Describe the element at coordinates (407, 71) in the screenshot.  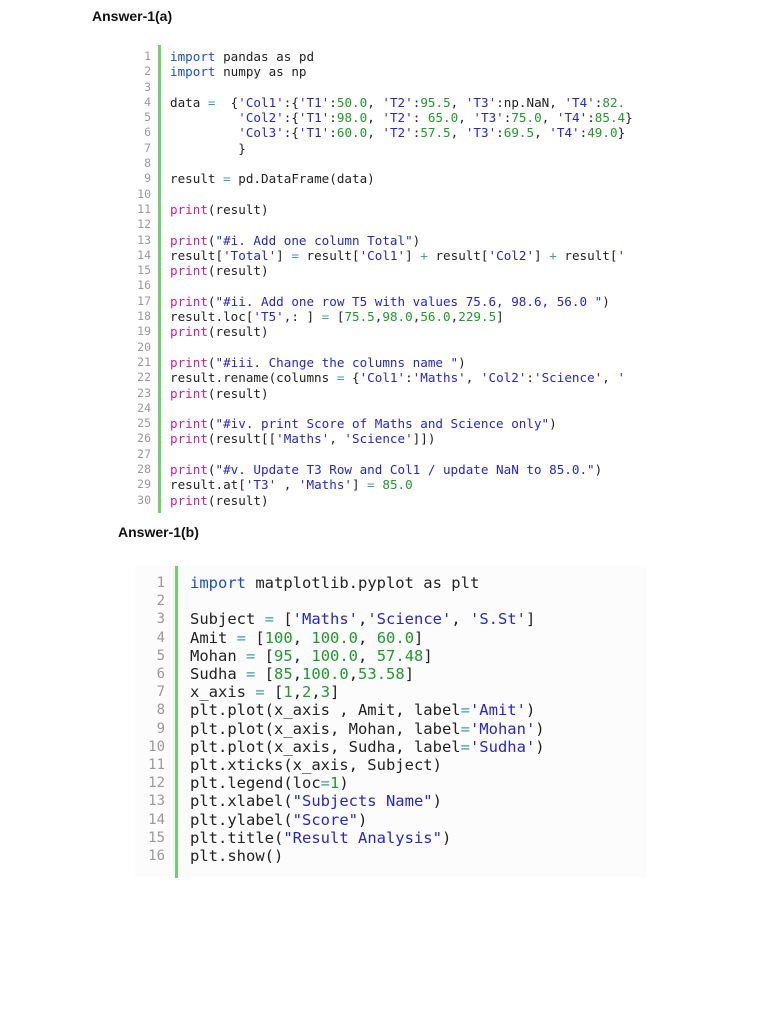
I see `code-line: import numpy as np` at that location.